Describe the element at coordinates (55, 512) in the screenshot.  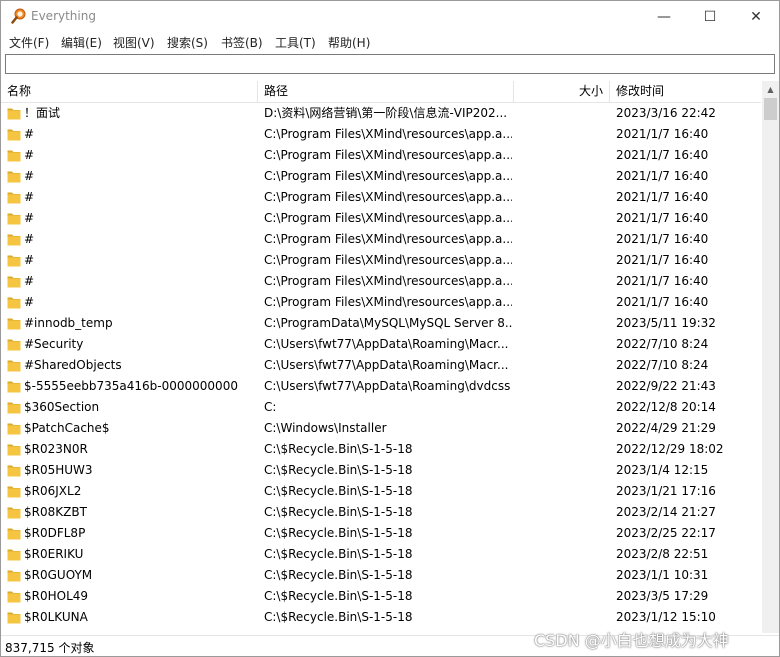
I see `cell-name: $R08KZBT` at that location.